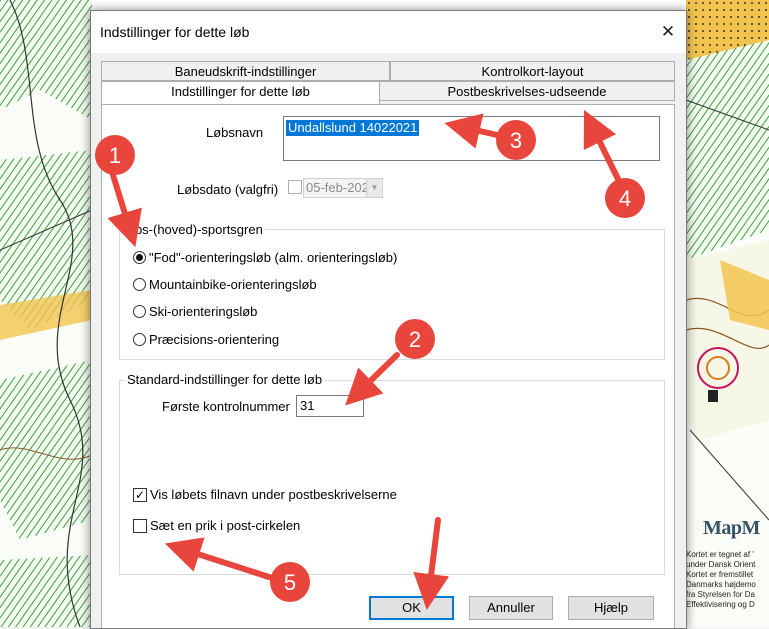  What do you see at coordinates (139, 339) in the screenshot?
I see `radio-trail-orienteering` at bounding box center [139, 339].